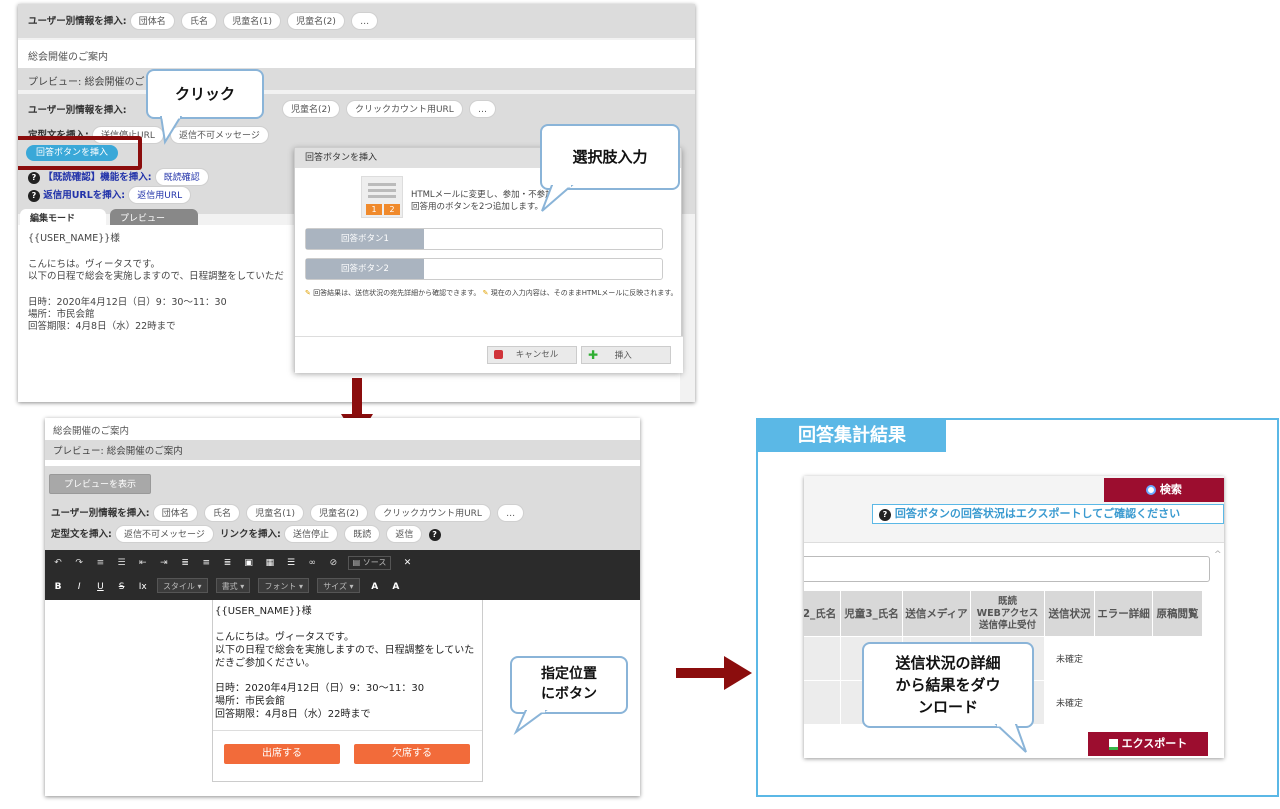 The image size is (1280, 809). What do you see at coordinates (100, 587) in the screenshot?
I see `underline-icon: U` at bounding box center [100, 587].